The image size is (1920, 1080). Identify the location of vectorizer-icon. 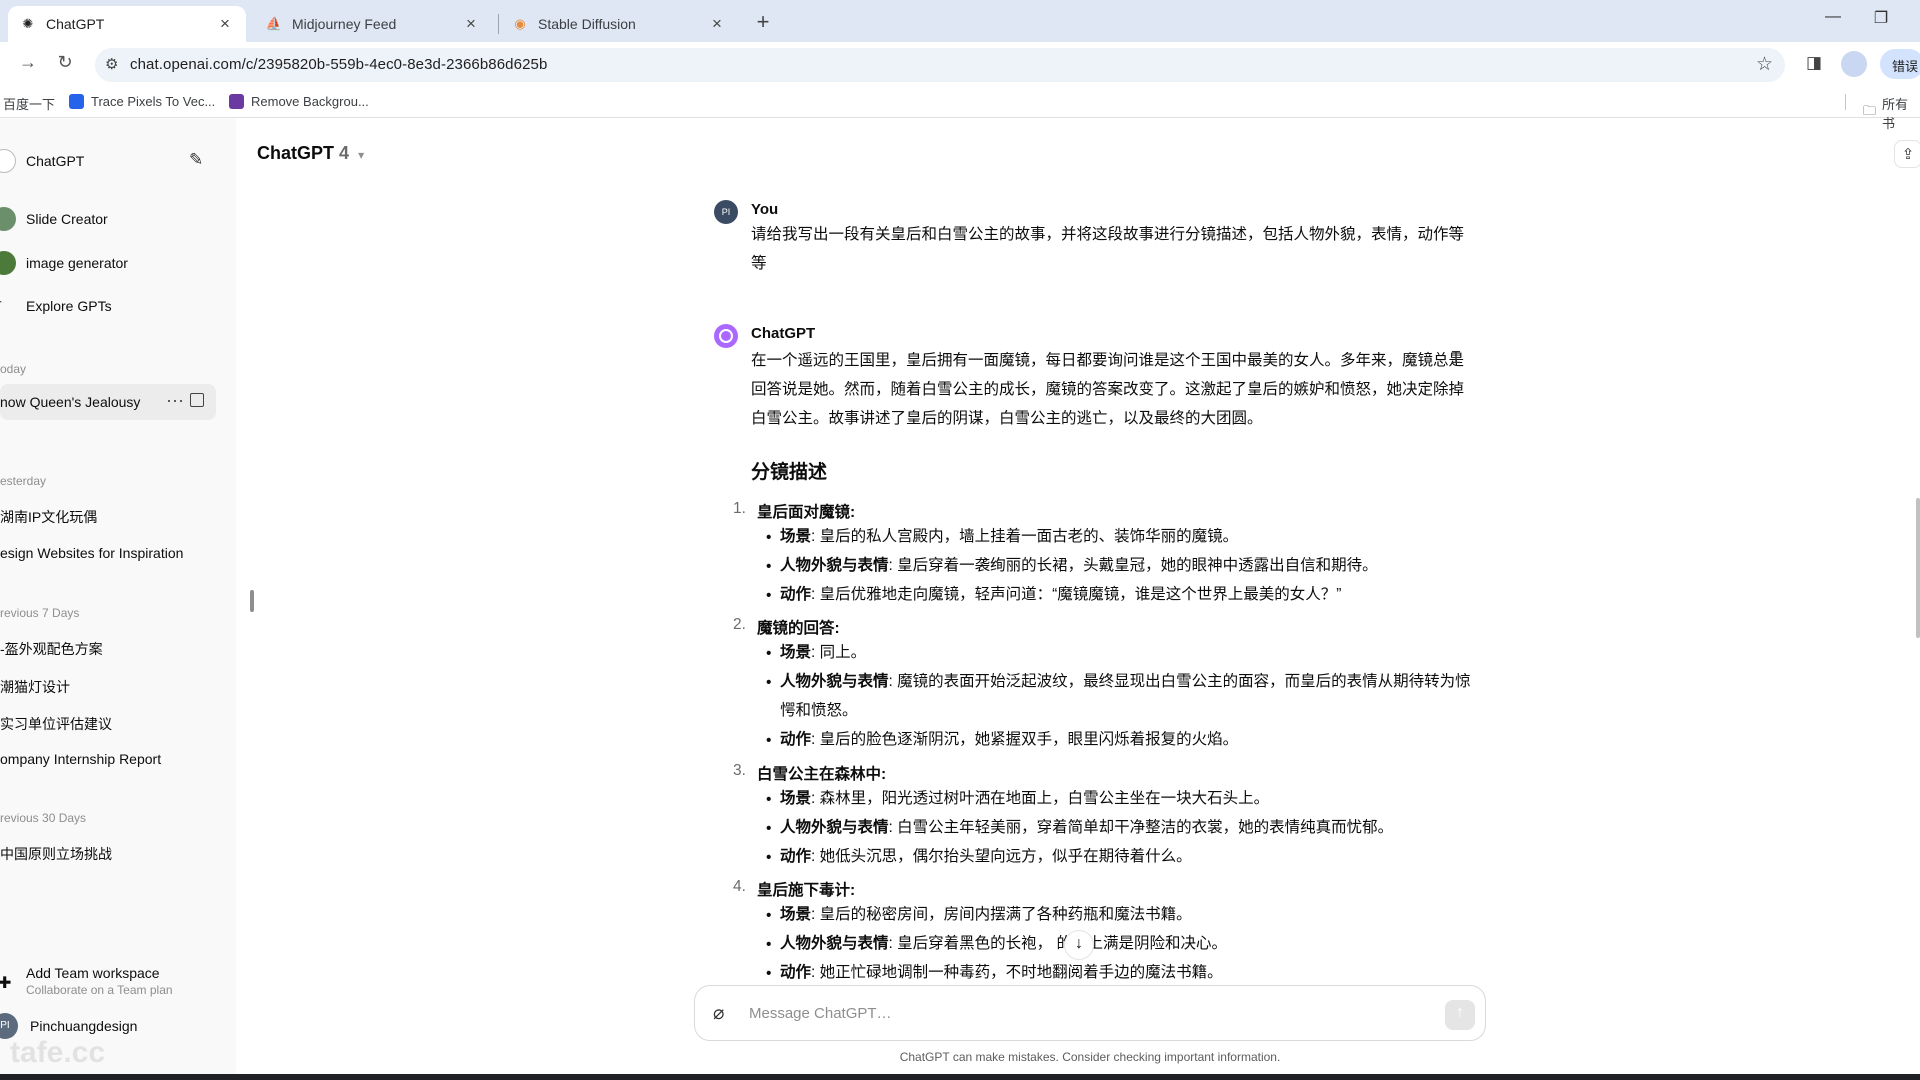
(76, 101).